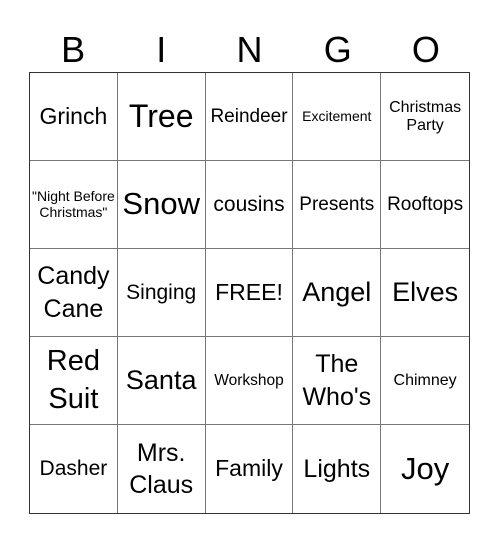 The height and width of the screenshot is (544, 500). I want to click on header-letter-b: B, so click(73, 49).